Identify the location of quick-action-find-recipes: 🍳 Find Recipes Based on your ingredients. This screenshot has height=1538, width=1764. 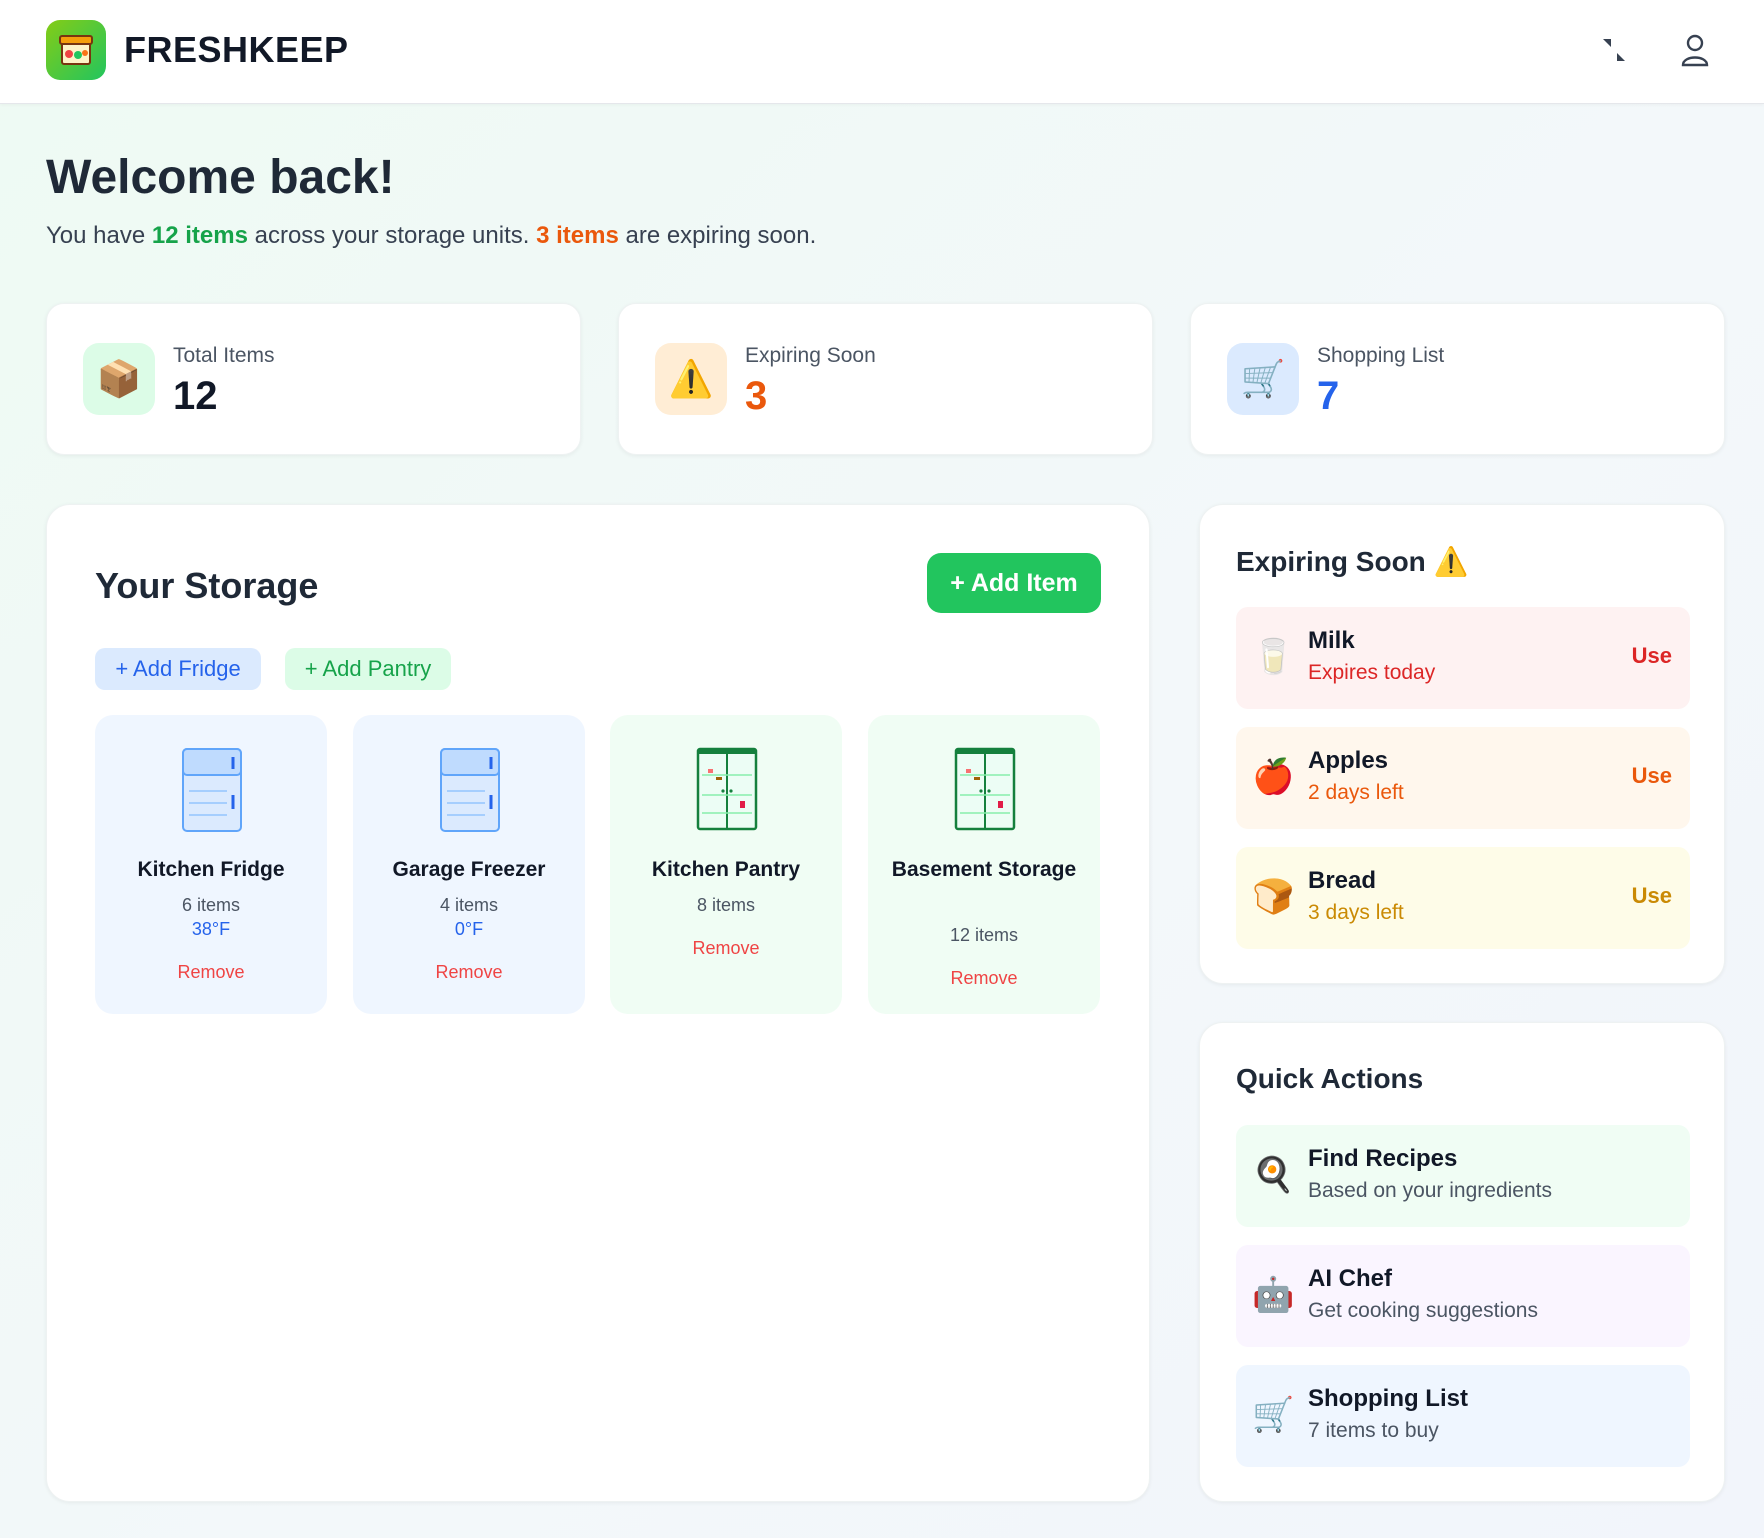
(1463, 1176).